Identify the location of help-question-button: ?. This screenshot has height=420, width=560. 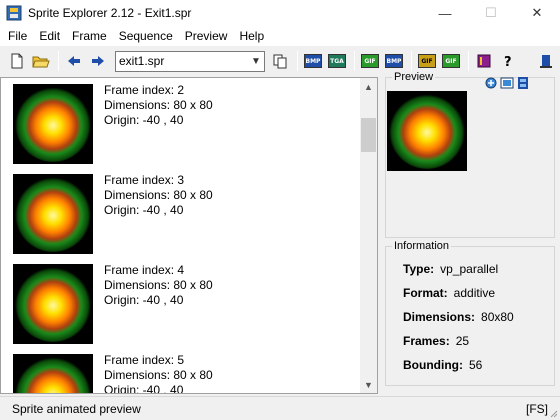
(508, 61).